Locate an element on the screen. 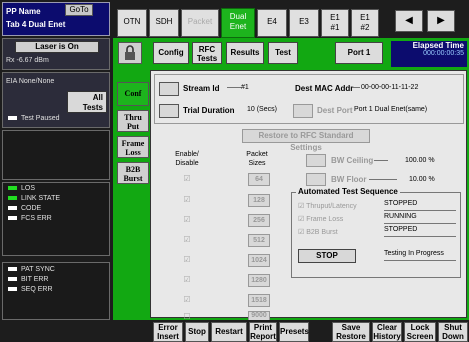 The height and width of the screenshot is (342, 469). laser-toggle-button: Laser is On is located at coordinates (57, 47).